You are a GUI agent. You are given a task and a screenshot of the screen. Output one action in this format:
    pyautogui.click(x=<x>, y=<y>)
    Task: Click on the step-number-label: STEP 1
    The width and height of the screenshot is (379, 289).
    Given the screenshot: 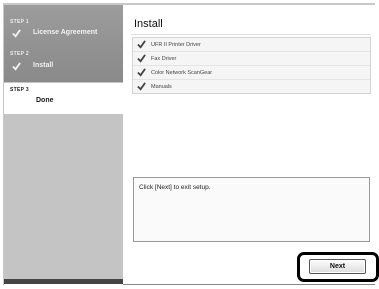 What is the action you would take?
    pyautogui.click(x=19, y=22)
    